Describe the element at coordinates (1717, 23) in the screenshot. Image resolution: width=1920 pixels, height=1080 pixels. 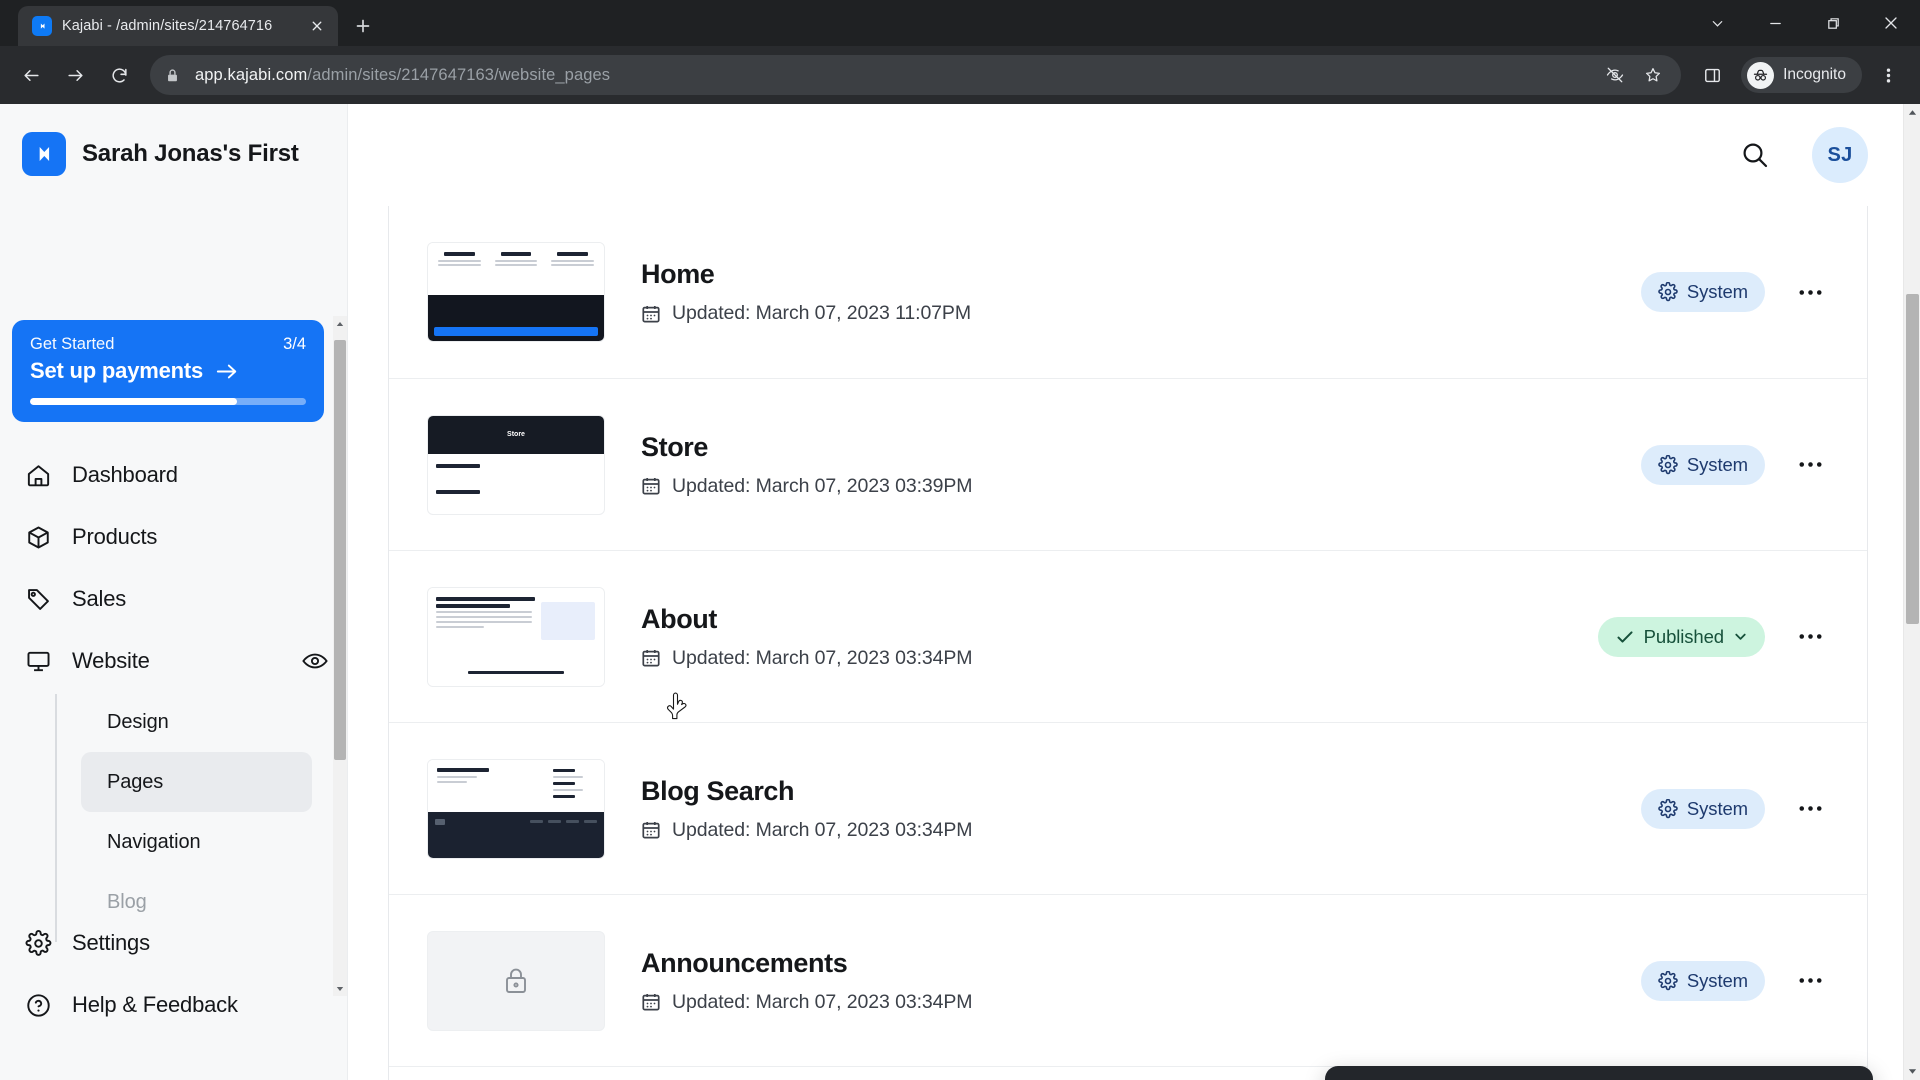
I see `tab-search-chevron-icon` at that location.